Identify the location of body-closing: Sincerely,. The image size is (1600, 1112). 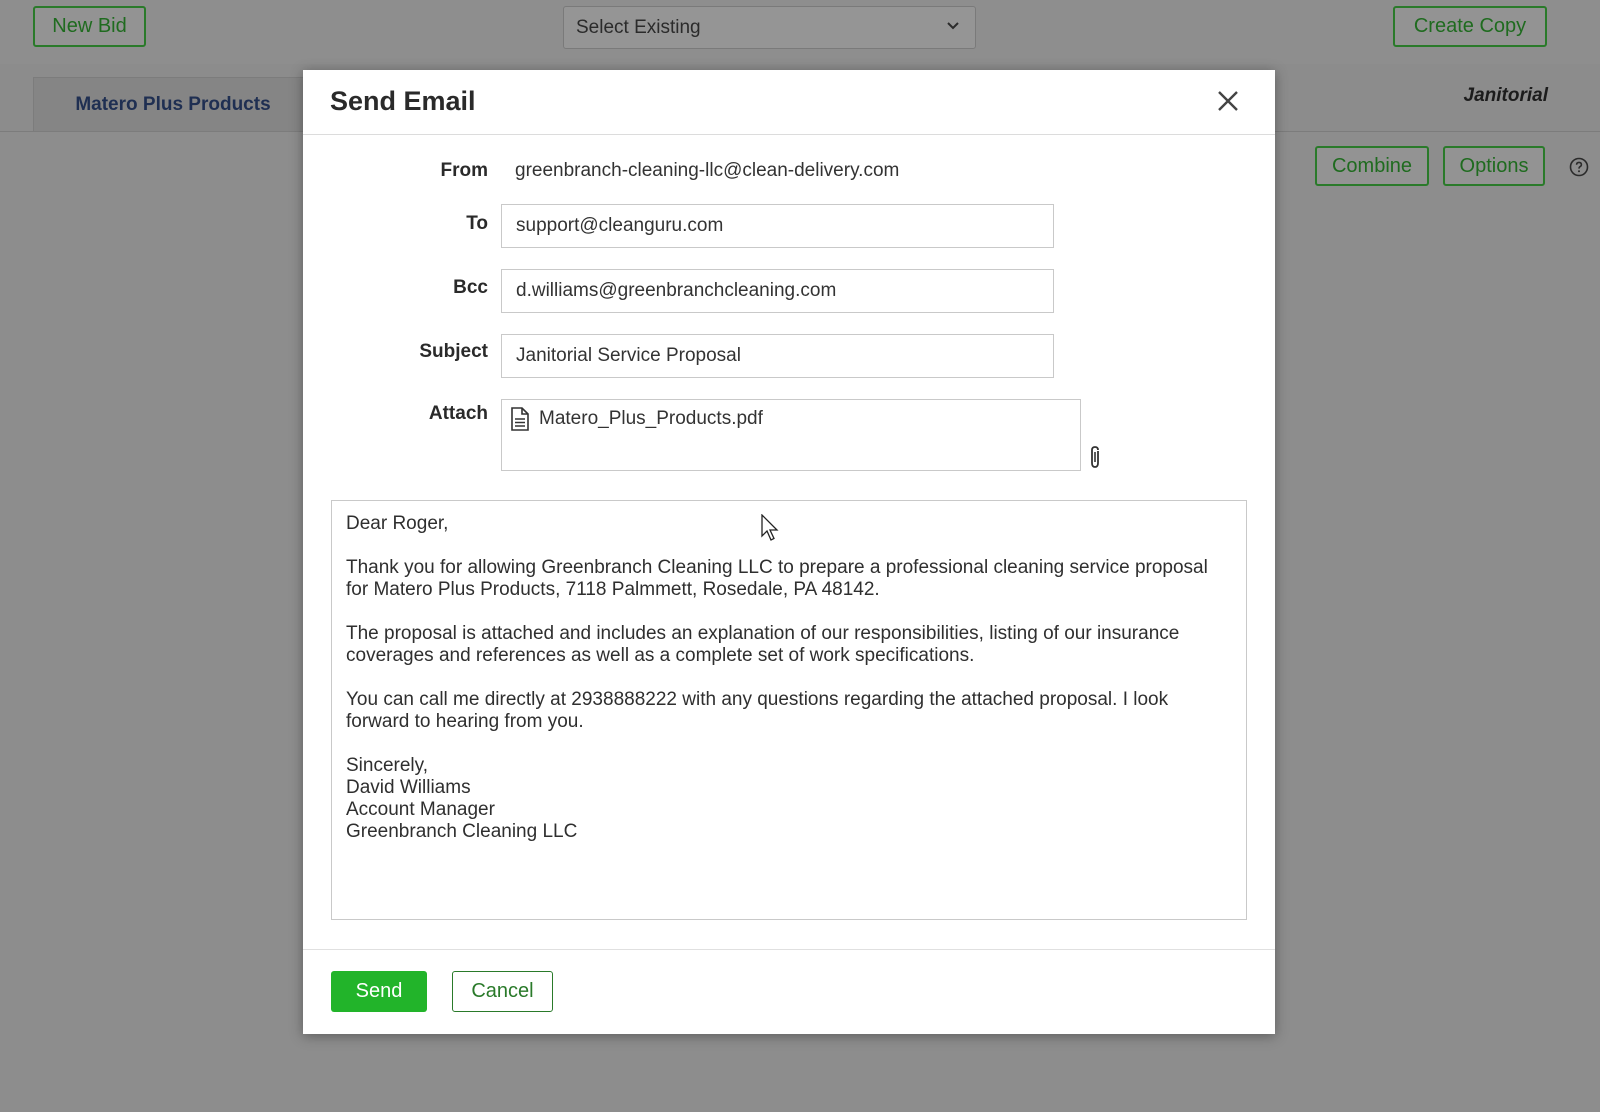
(387, 765).